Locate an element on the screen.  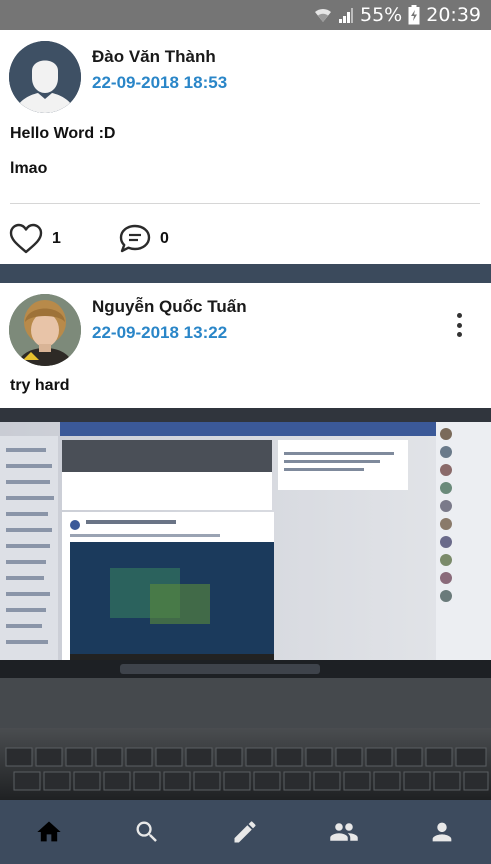
default-avatar-icon is located at coordinates (45, 77).